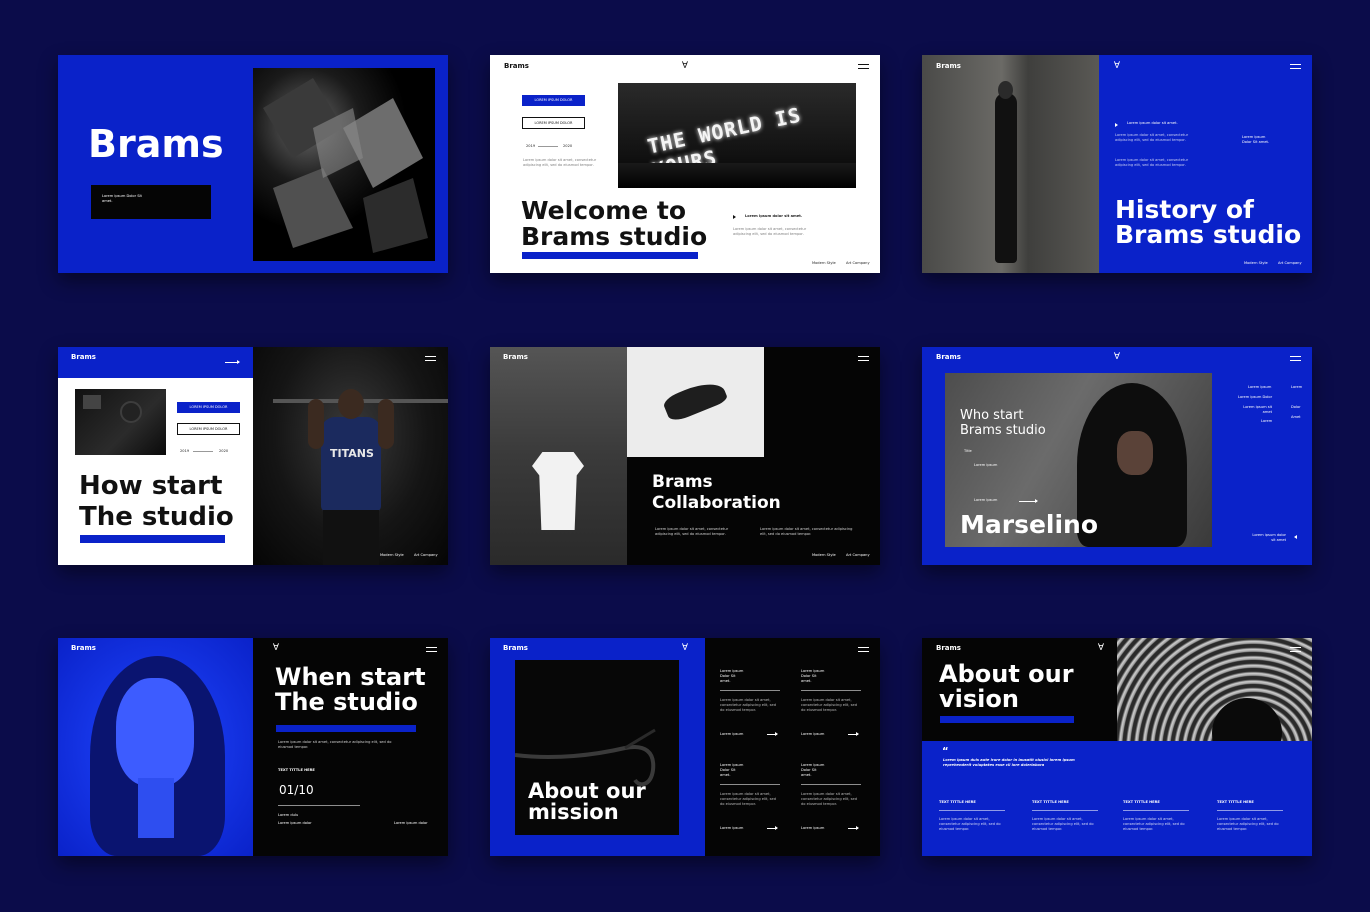 Image resolution: width=1370 pixels, height=912 pixels. What do you see at coordinates (1266, 421) in the screenshot?
I see `menu-item-4: Lorem` at bounding box center [1266, 421].